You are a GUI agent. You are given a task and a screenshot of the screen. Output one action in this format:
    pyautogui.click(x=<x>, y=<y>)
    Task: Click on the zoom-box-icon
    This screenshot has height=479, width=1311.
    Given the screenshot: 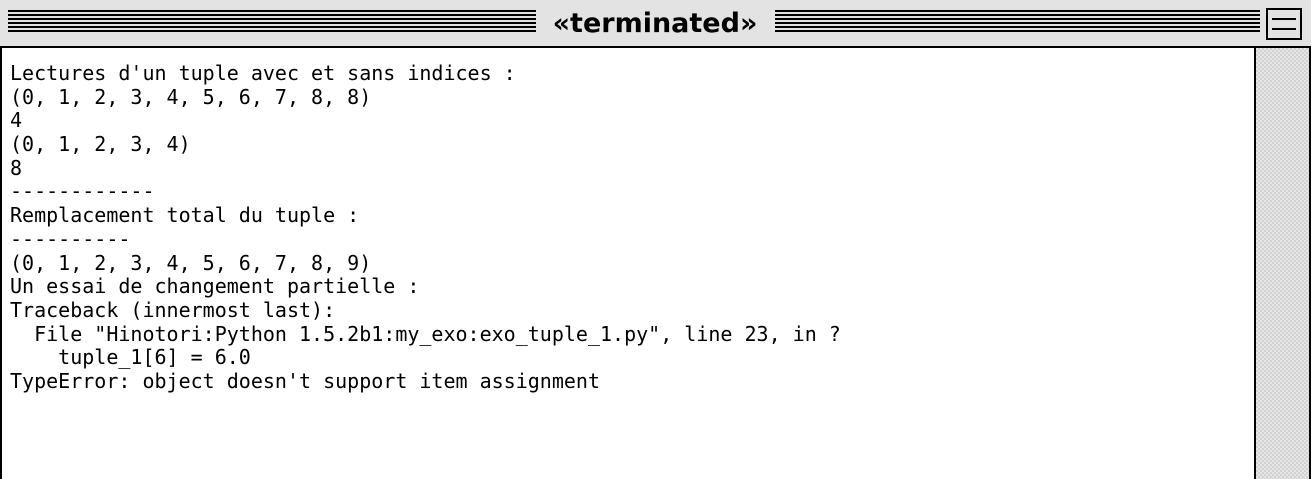 What is the action you would take?
    pyautogui.click(x=1284, y=24)
    